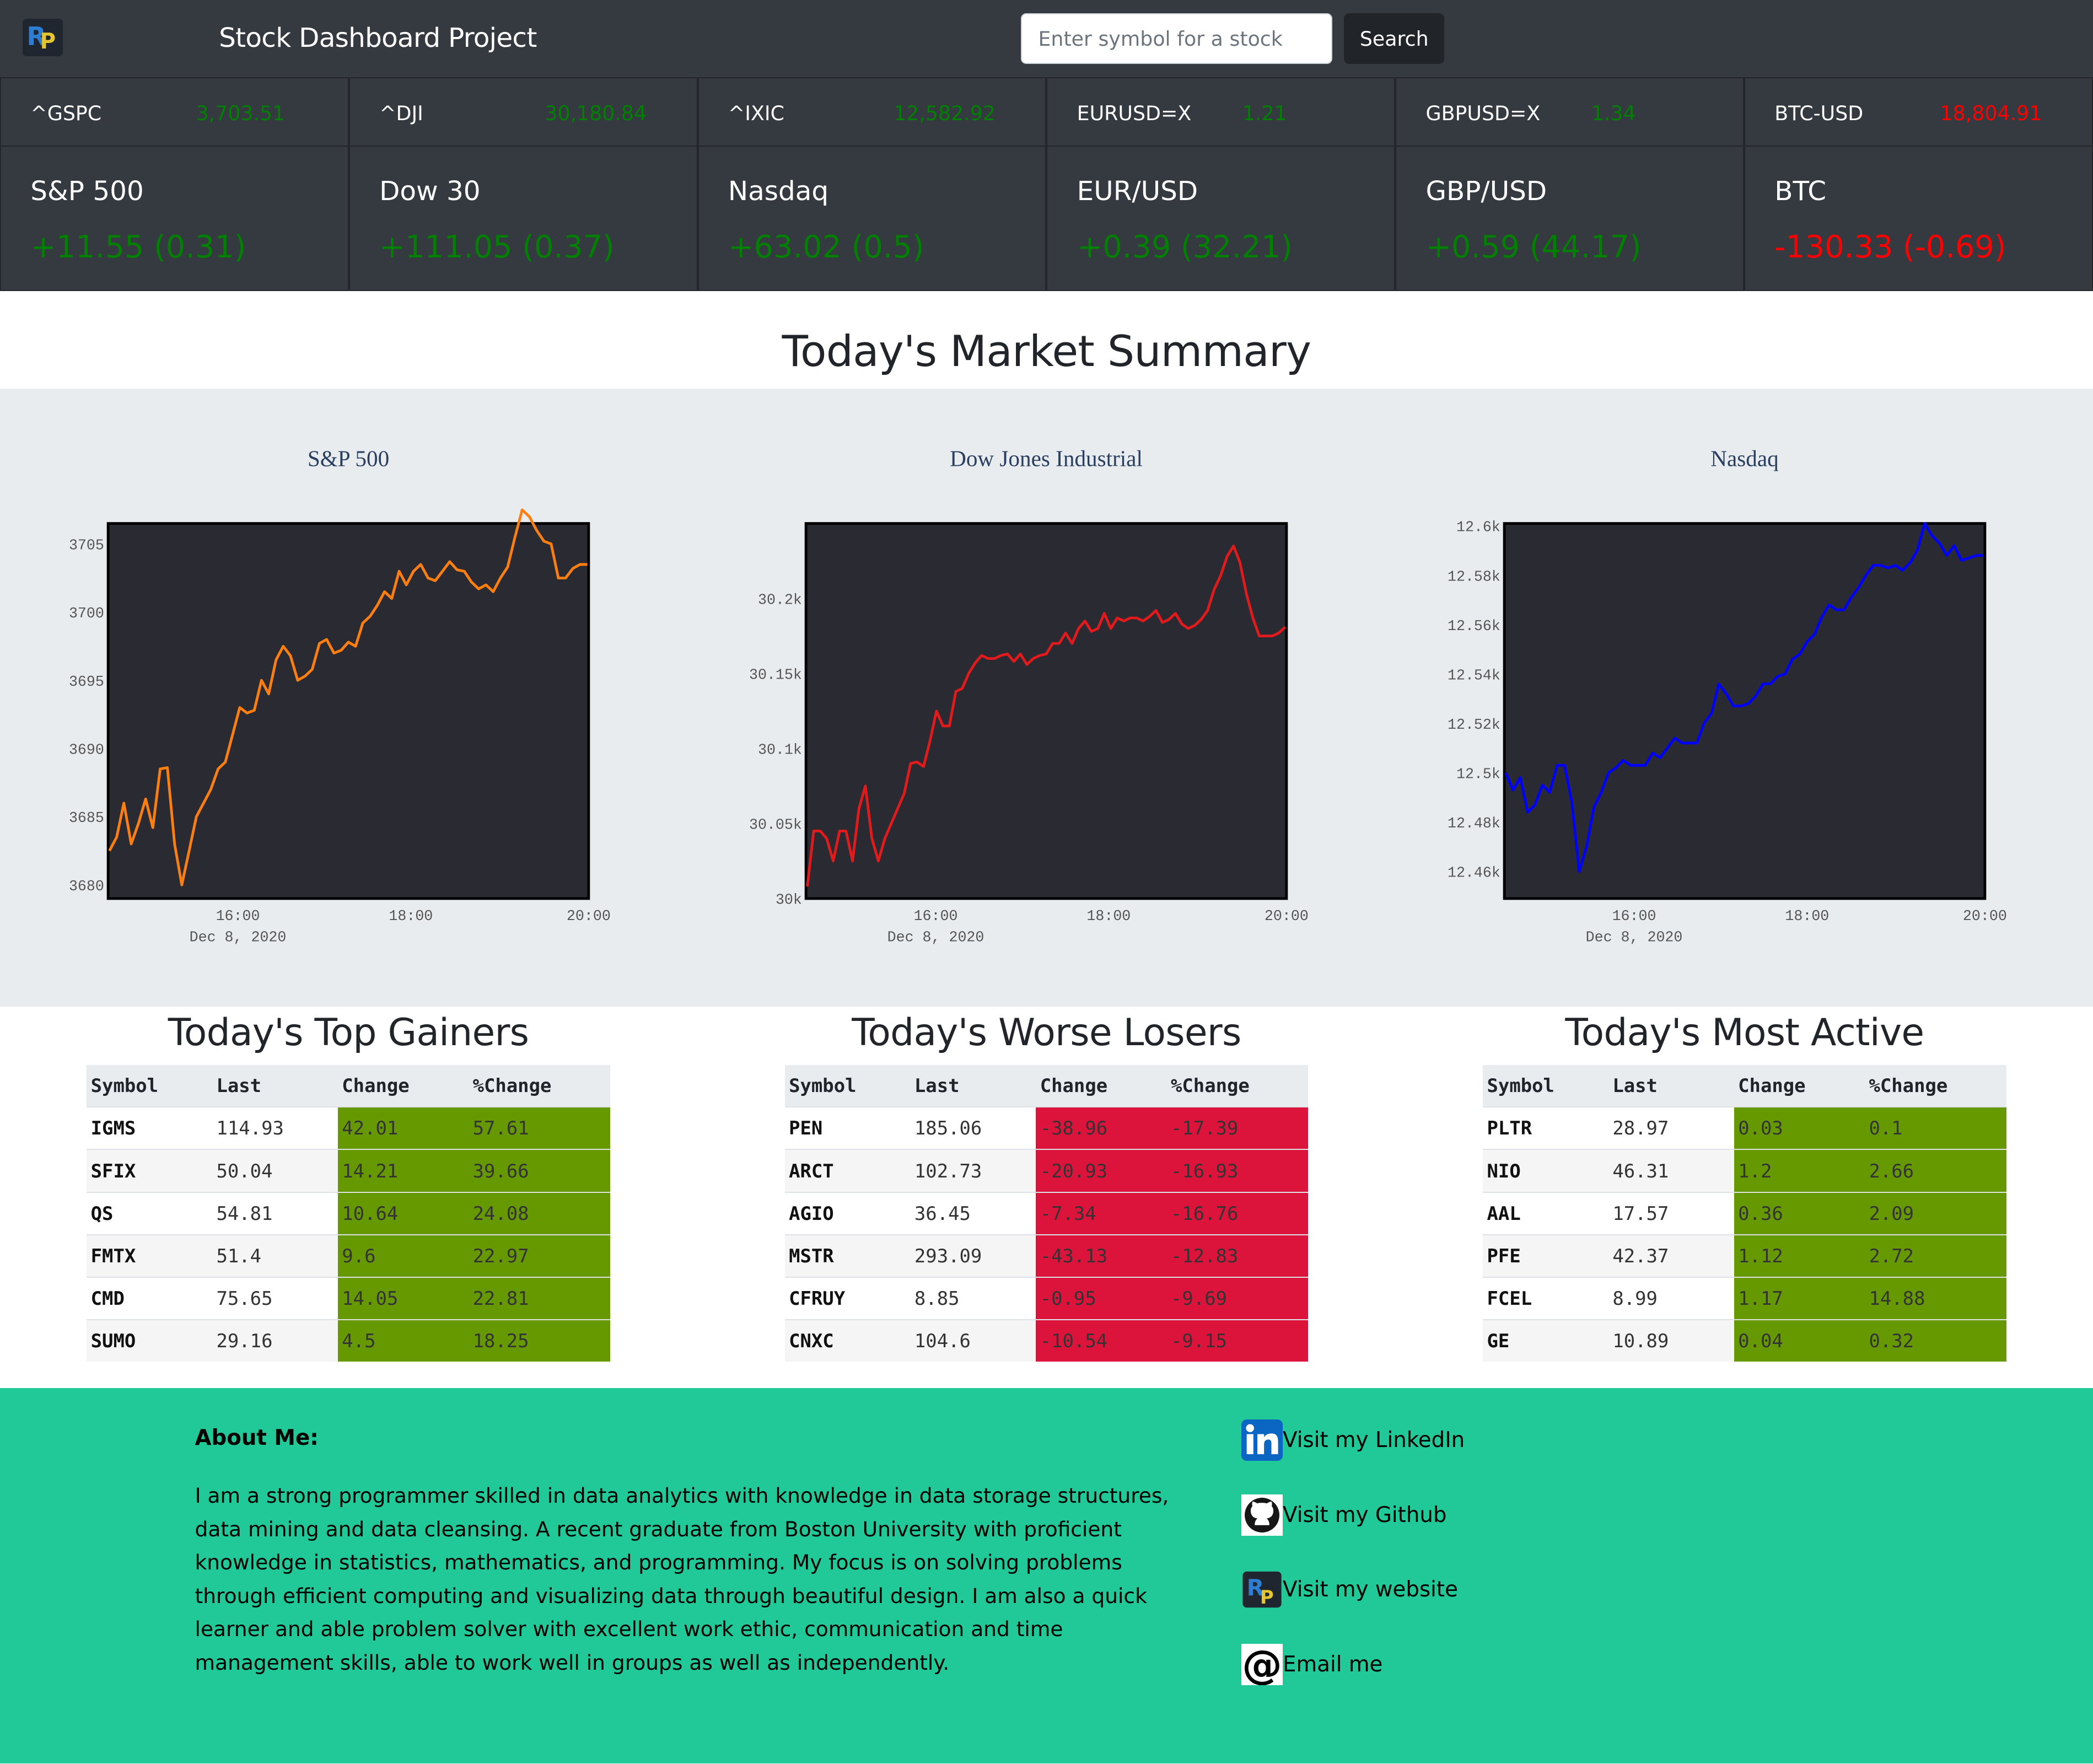  I want to click on table-row: SFIX 50.04 14.21 39.66, so click(348, 1171).